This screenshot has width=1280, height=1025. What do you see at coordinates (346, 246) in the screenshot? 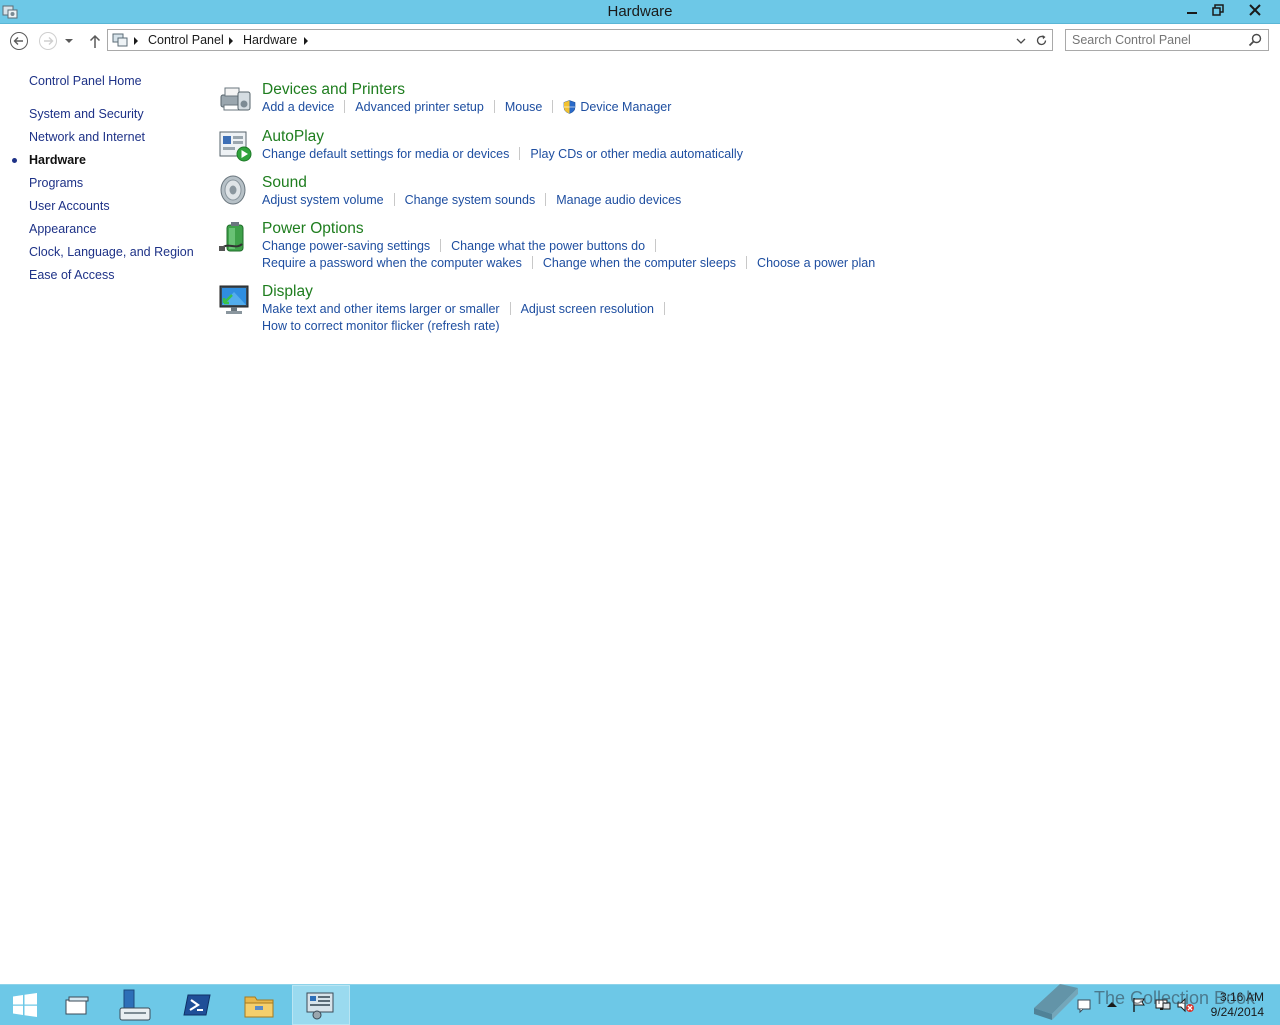
I see `link-change-power-saving-settings: Change power-saving settings` at bounding box center [346, 246].